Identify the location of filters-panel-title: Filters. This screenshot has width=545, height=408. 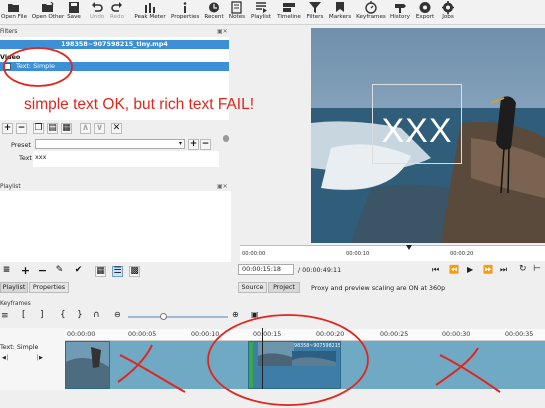
(9, 32).